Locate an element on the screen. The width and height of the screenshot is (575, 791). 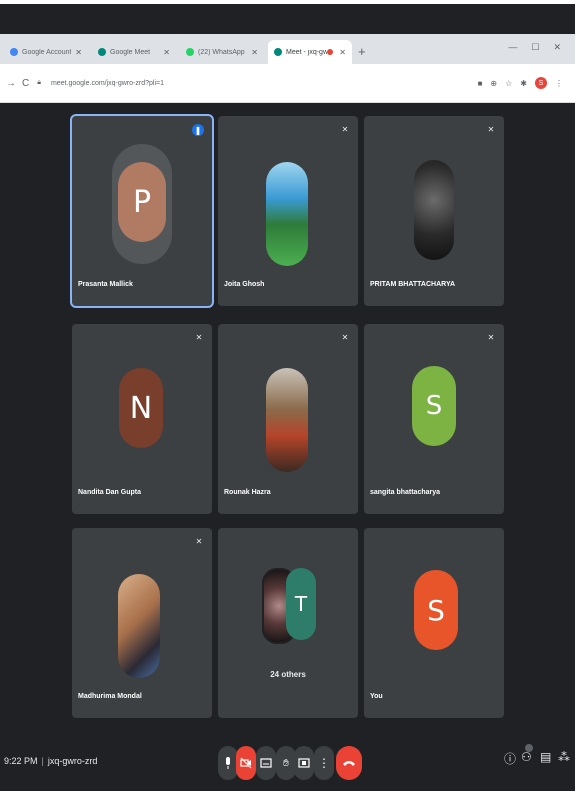
captions-button is located at coordinates (266, 763).